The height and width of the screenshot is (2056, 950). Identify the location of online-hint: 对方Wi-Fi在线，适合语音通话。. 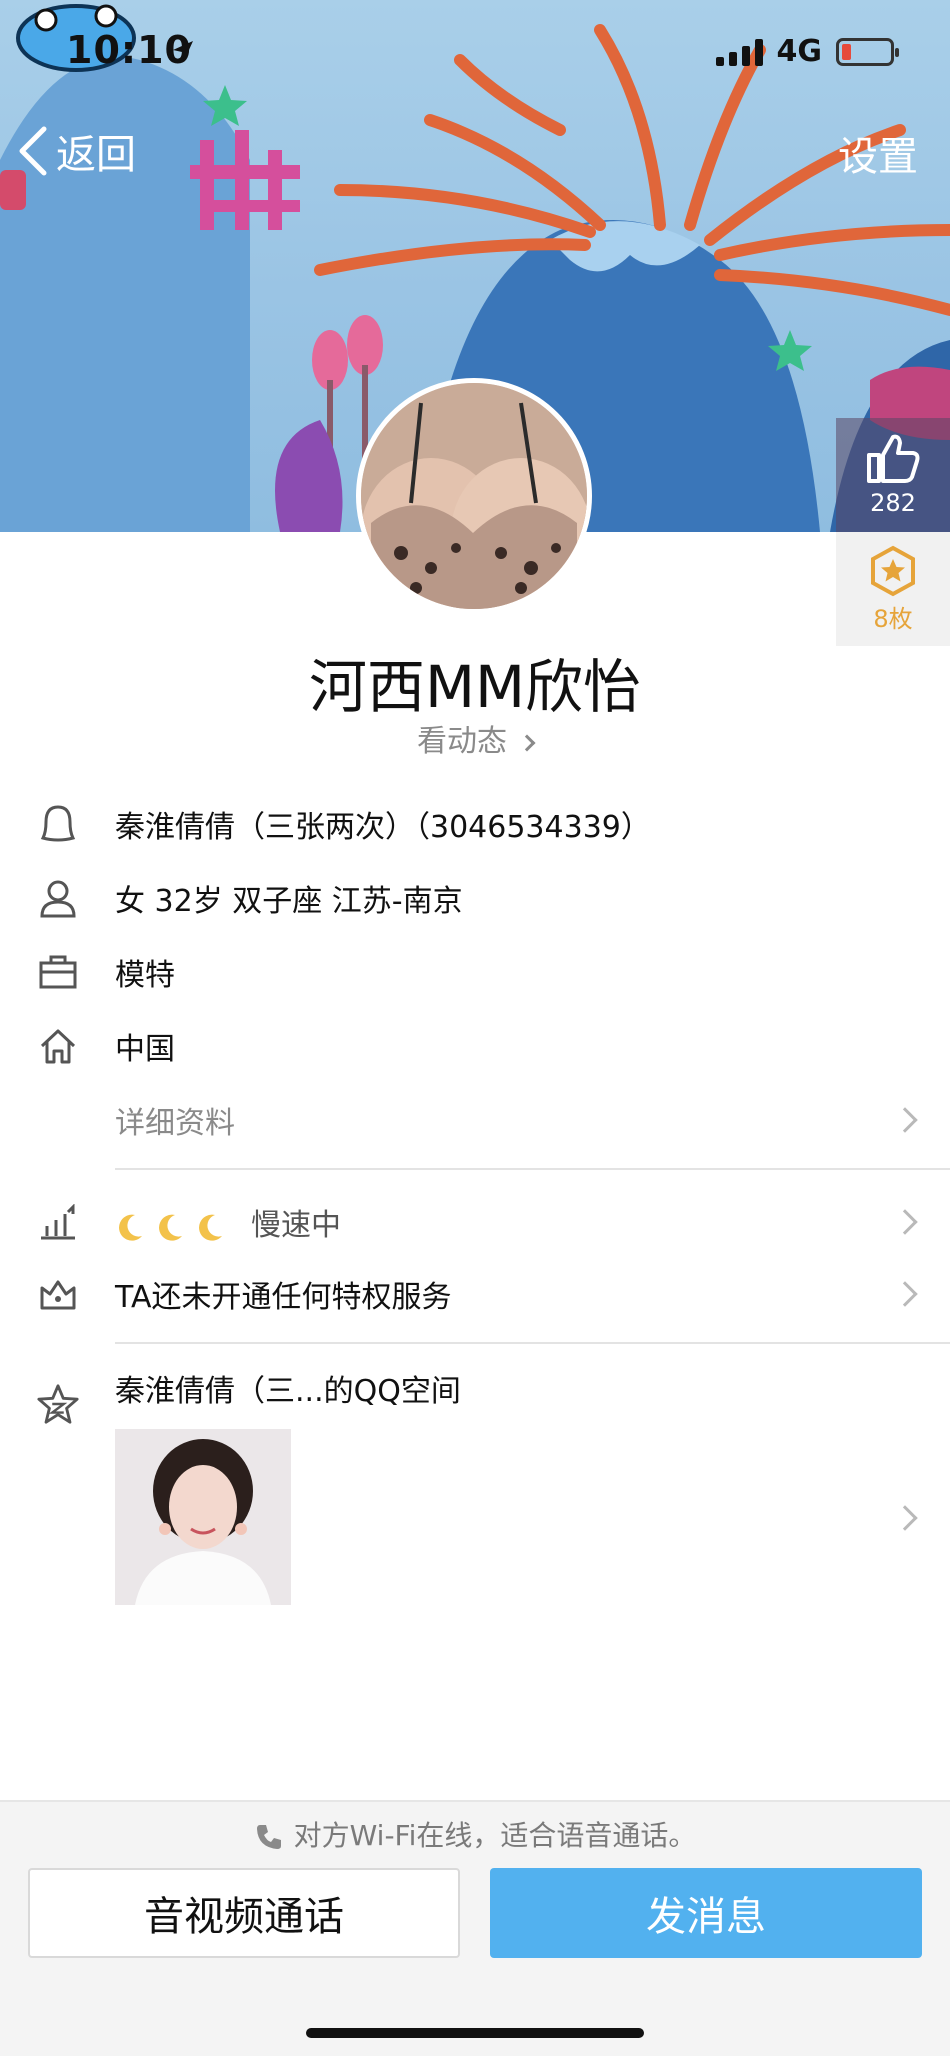
(475, 1834).